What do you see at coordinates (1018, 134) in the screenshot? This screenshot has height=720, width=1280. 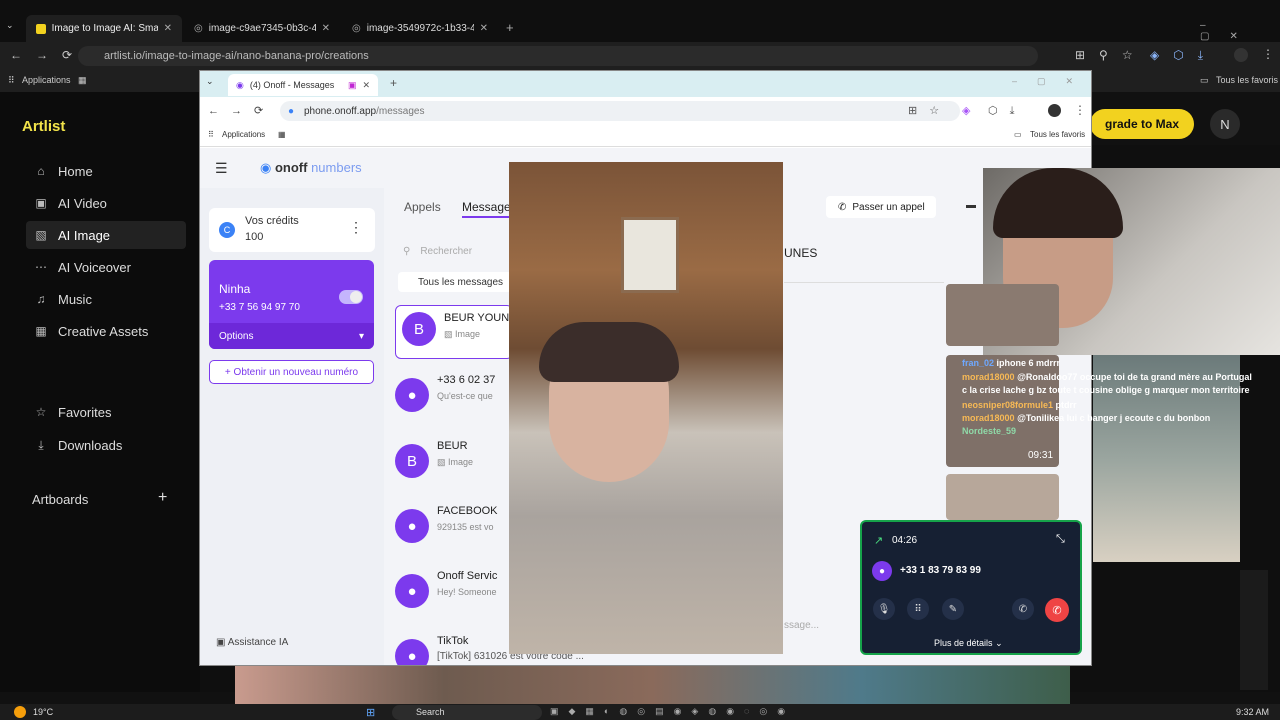 I see `folder-icon: ▭` at bounding box center [1018, 134].